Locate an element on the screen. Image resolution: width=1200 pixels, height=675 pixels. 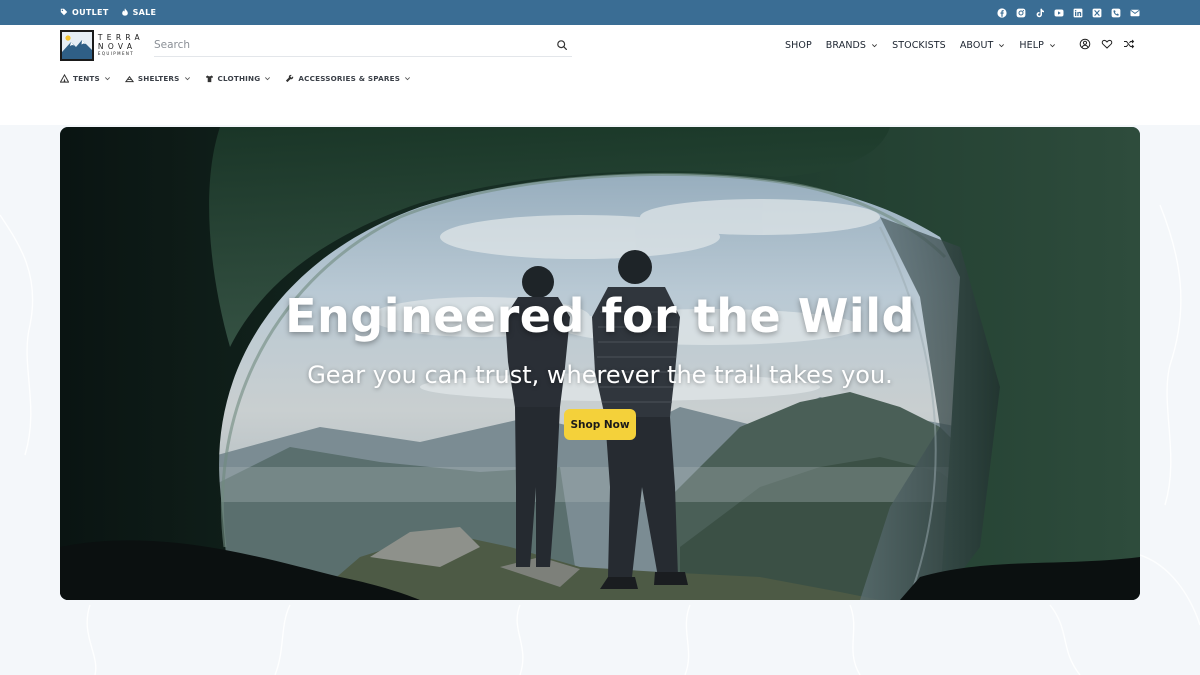
tent-icon is located at coordinates (64, 78).